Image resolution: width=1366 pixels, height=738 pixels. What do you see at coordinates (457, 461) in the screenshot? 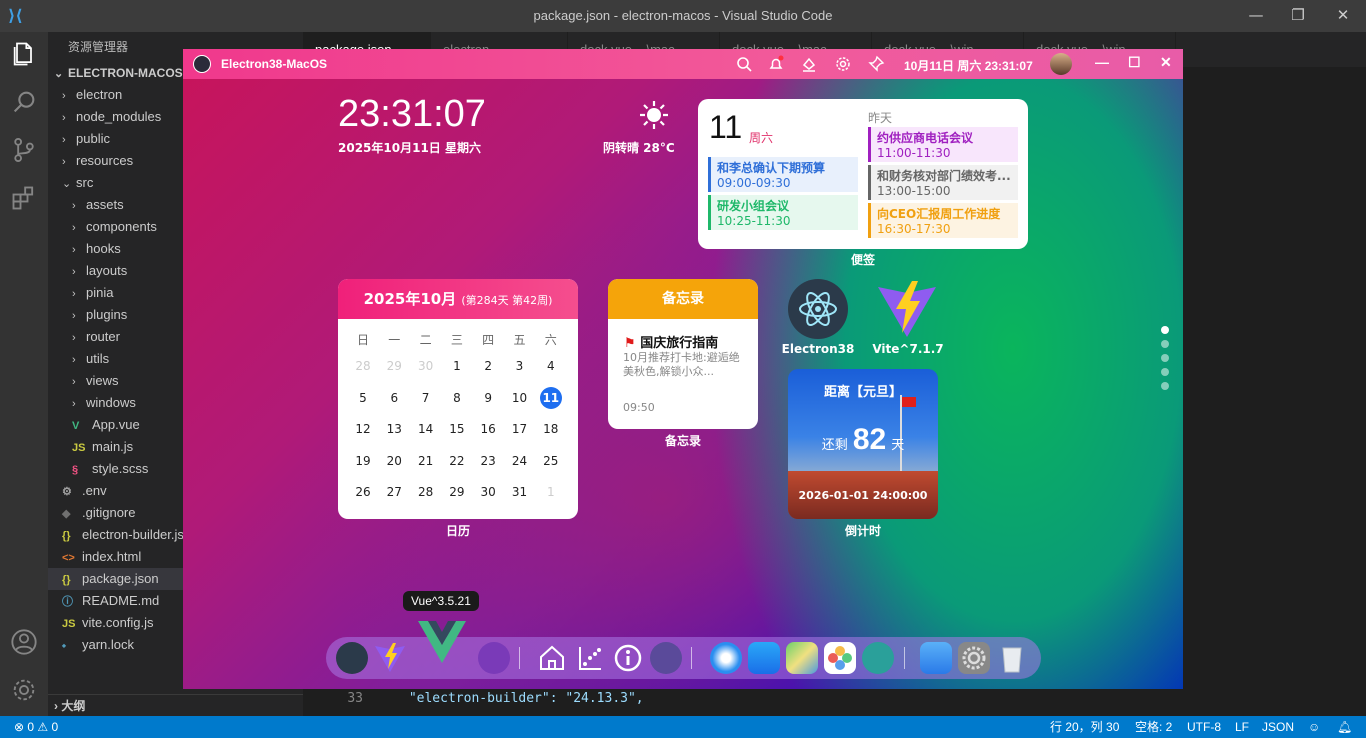
I see `calendar-day: 22` at bounding box center [457, 461].